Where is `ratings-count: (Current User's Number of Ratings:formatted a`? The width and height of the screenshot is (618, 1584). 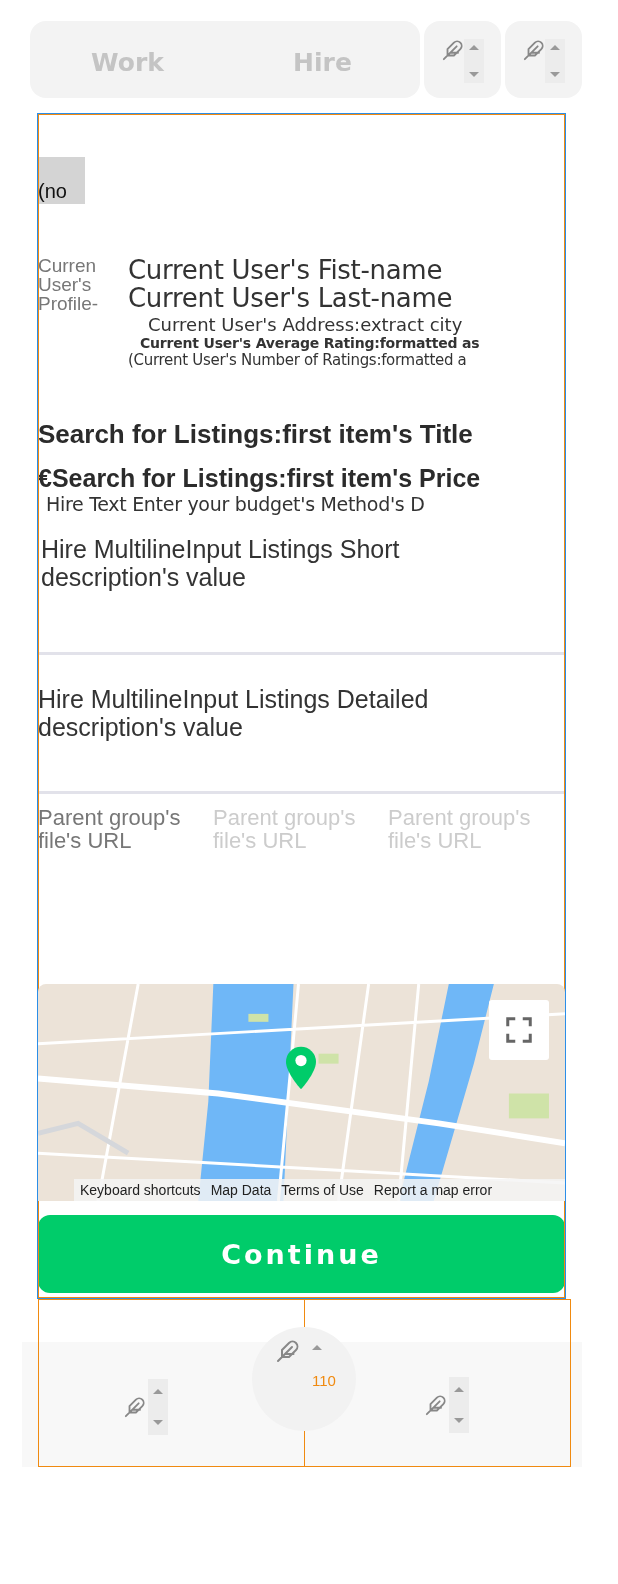
ratings-count: (Current User's Number of Ratings:formatted a is located at coordinates (298, 360).